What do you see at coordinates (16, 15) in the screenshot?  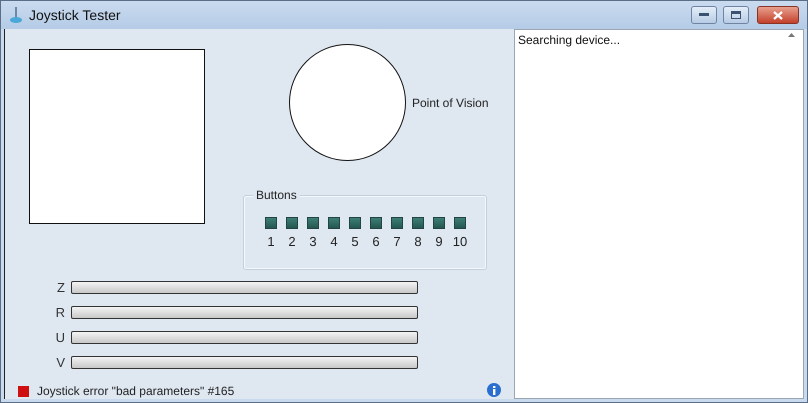 I see `joystick-icon` at bounding box center [16, 15].